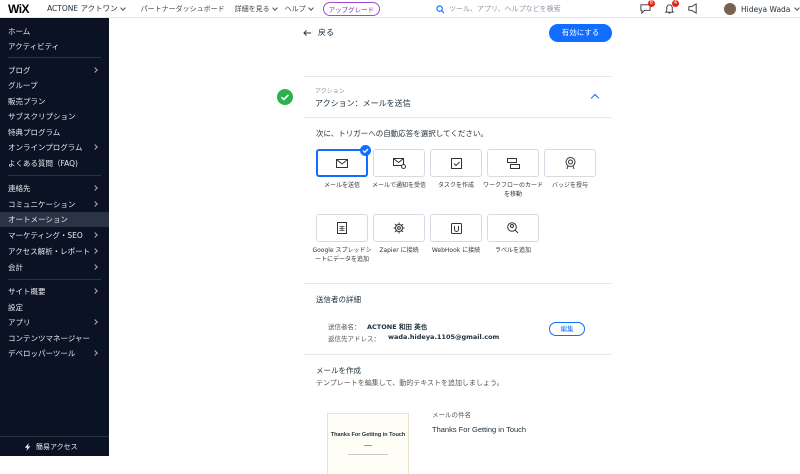  What do you see at coordinates (341, 185) in the screenshot?
I see `tile-caption: メールを送信` at bounding box center [341, 185].